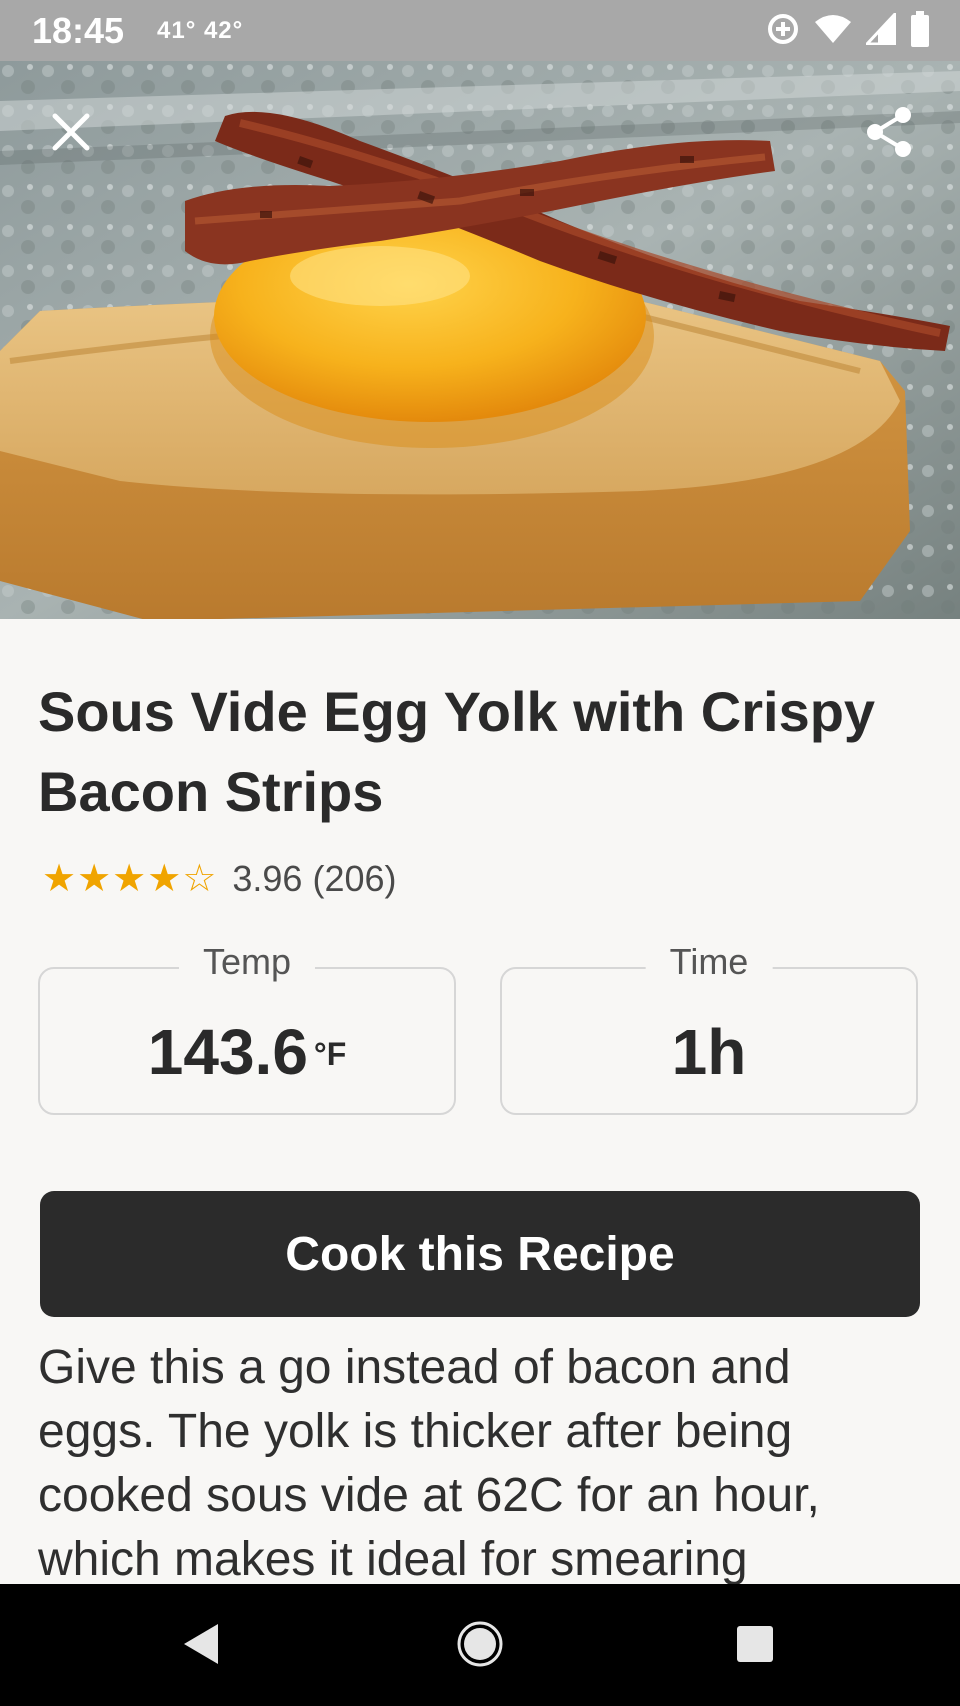 This screenshot has width=960, height=1706. I want to click on wifi-icon, so click(833, 31).